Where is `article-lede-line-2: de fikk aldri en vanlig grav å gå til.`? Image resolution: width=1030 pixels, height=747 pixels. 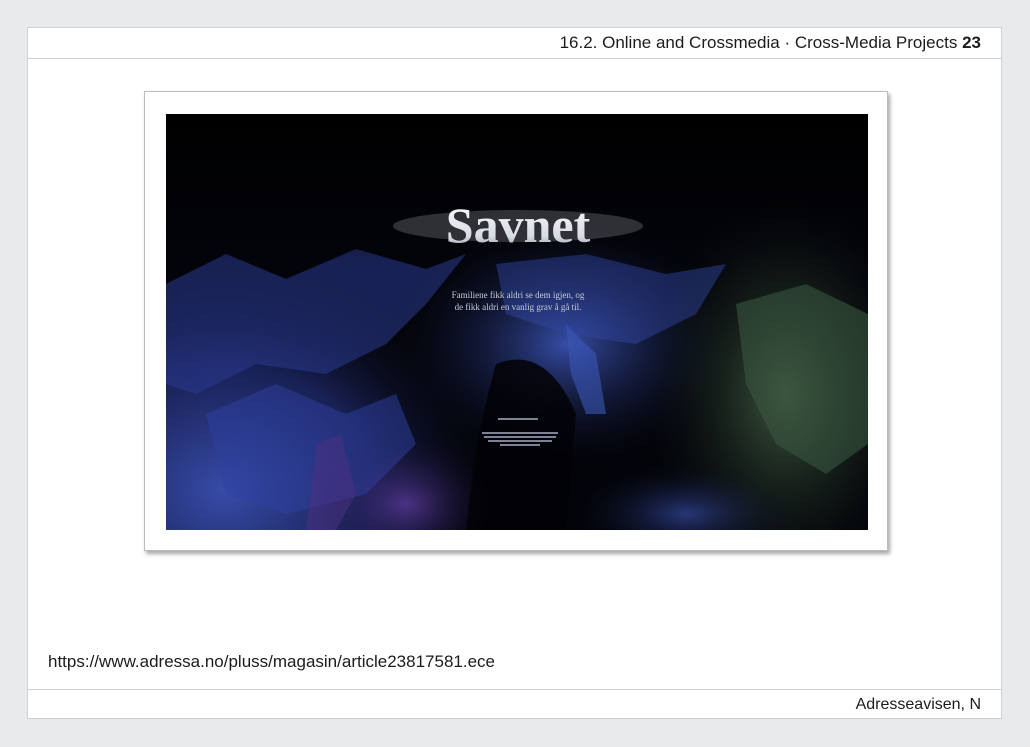 article-lede-line-2: de fikk aldri en vanlig grav å gå til. is located at coordinates (518, 307).